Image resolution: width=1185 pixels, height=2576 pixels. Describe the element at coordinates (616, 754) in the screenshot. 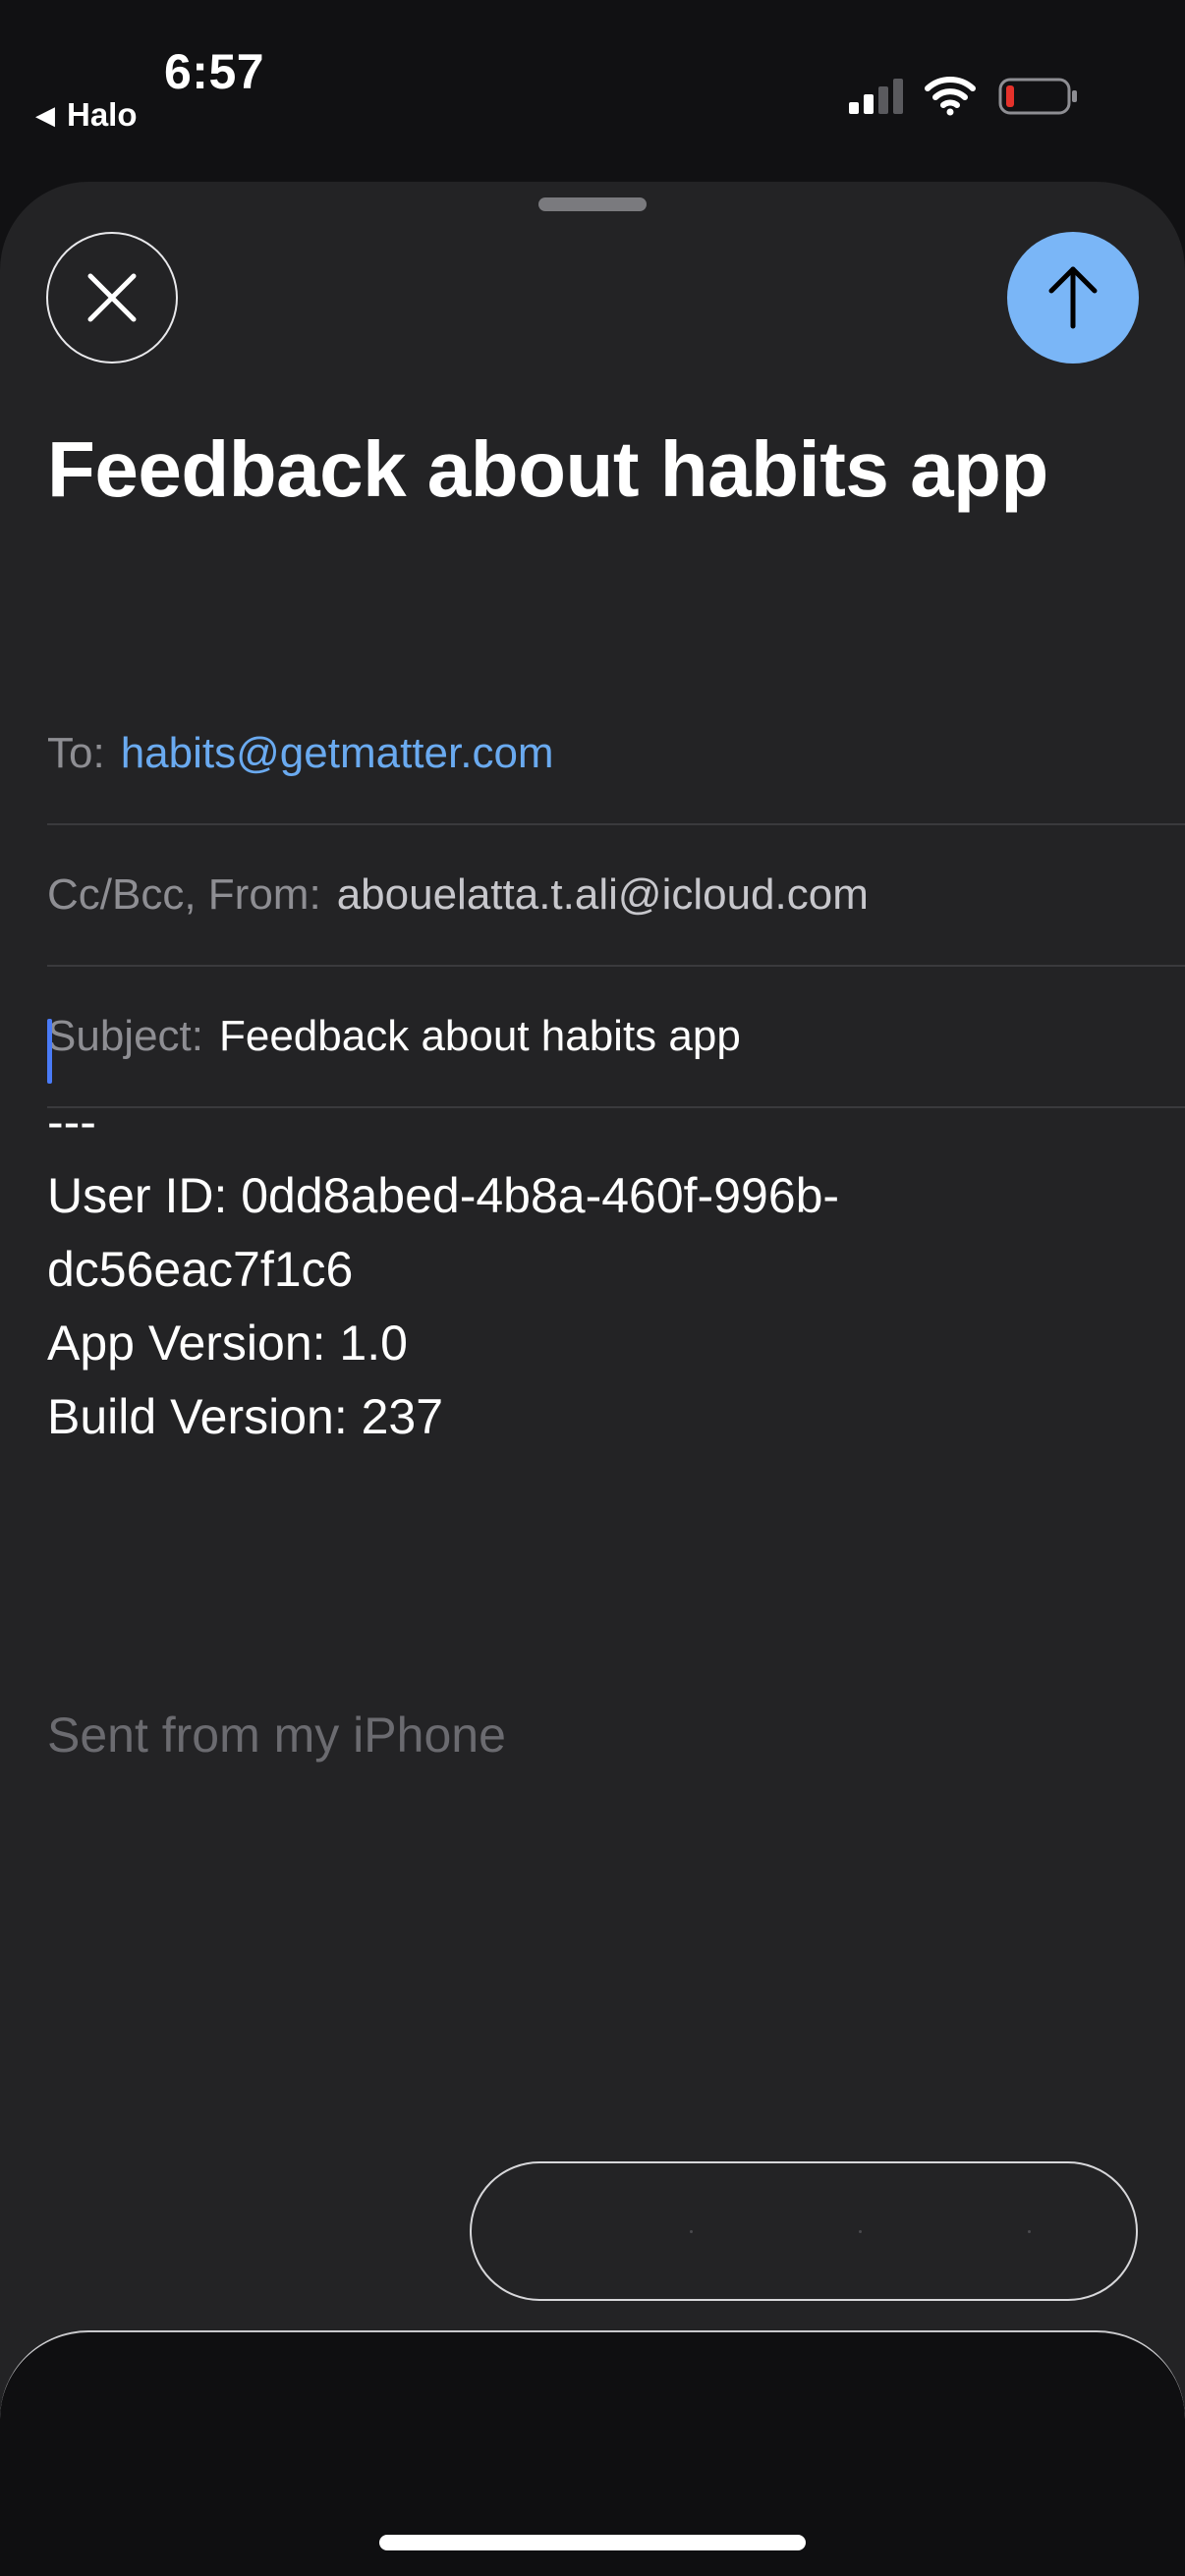

I see `to-field: To: habits@getmatter.com` at that location.